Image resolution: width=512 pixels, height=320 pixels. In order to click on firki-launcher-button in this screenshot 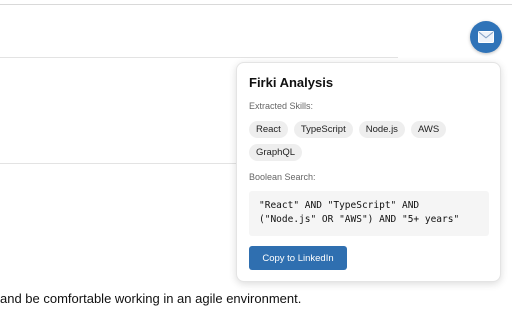, I will do `click(486, 37)`.